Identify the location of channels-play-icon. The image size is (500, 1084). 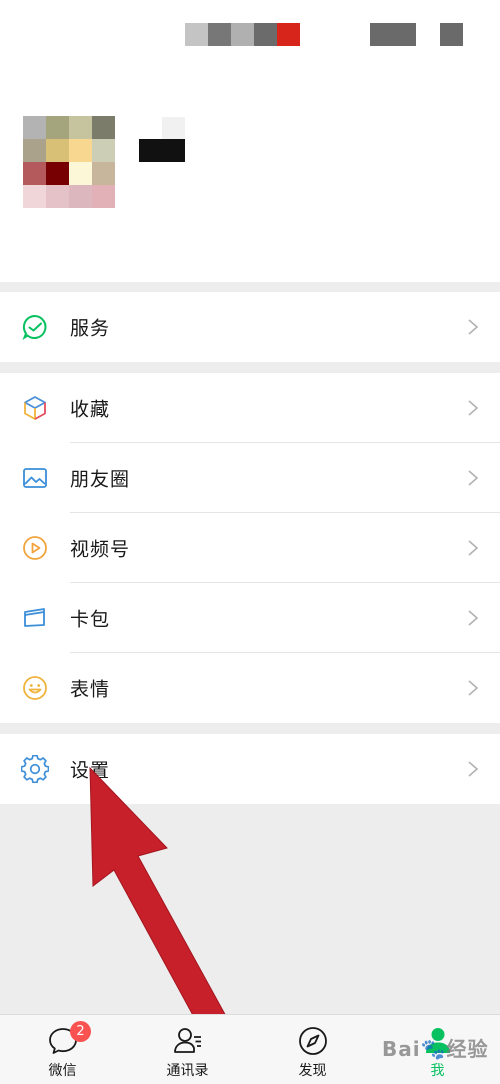
(35, 548).